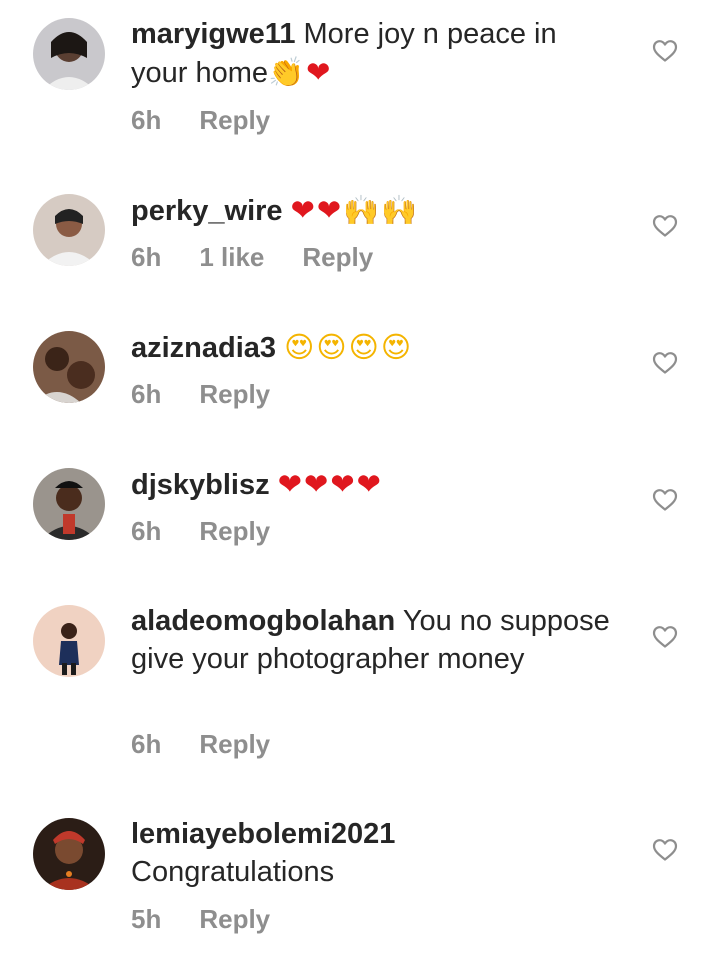  What do you see at coordinates (146, 919) in the screenshot?
I see `comment-time: 5h` at bounding box center [146, 919].